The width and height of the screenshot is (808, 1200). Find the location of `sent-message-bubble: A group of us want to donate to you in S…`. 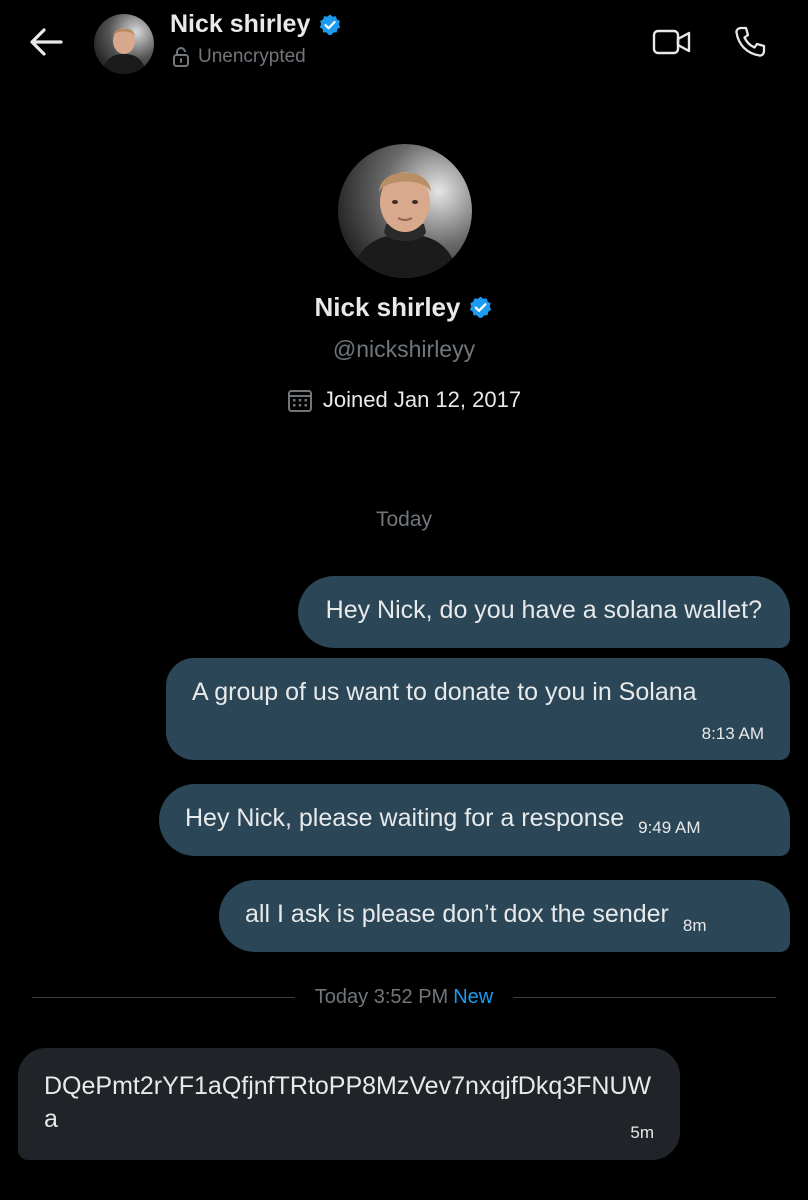

sent-message-bubble: A group of us want to donate to you in S… is located at coordinates (478, 709).